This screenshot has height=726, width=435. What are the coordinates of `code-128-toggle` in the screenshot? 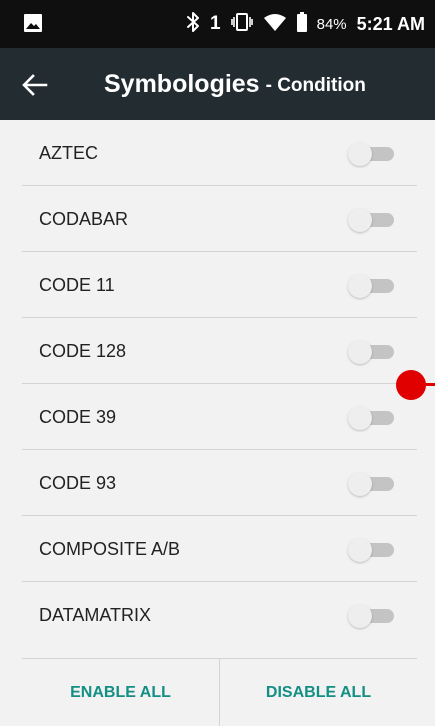 It's located at (372, 352).